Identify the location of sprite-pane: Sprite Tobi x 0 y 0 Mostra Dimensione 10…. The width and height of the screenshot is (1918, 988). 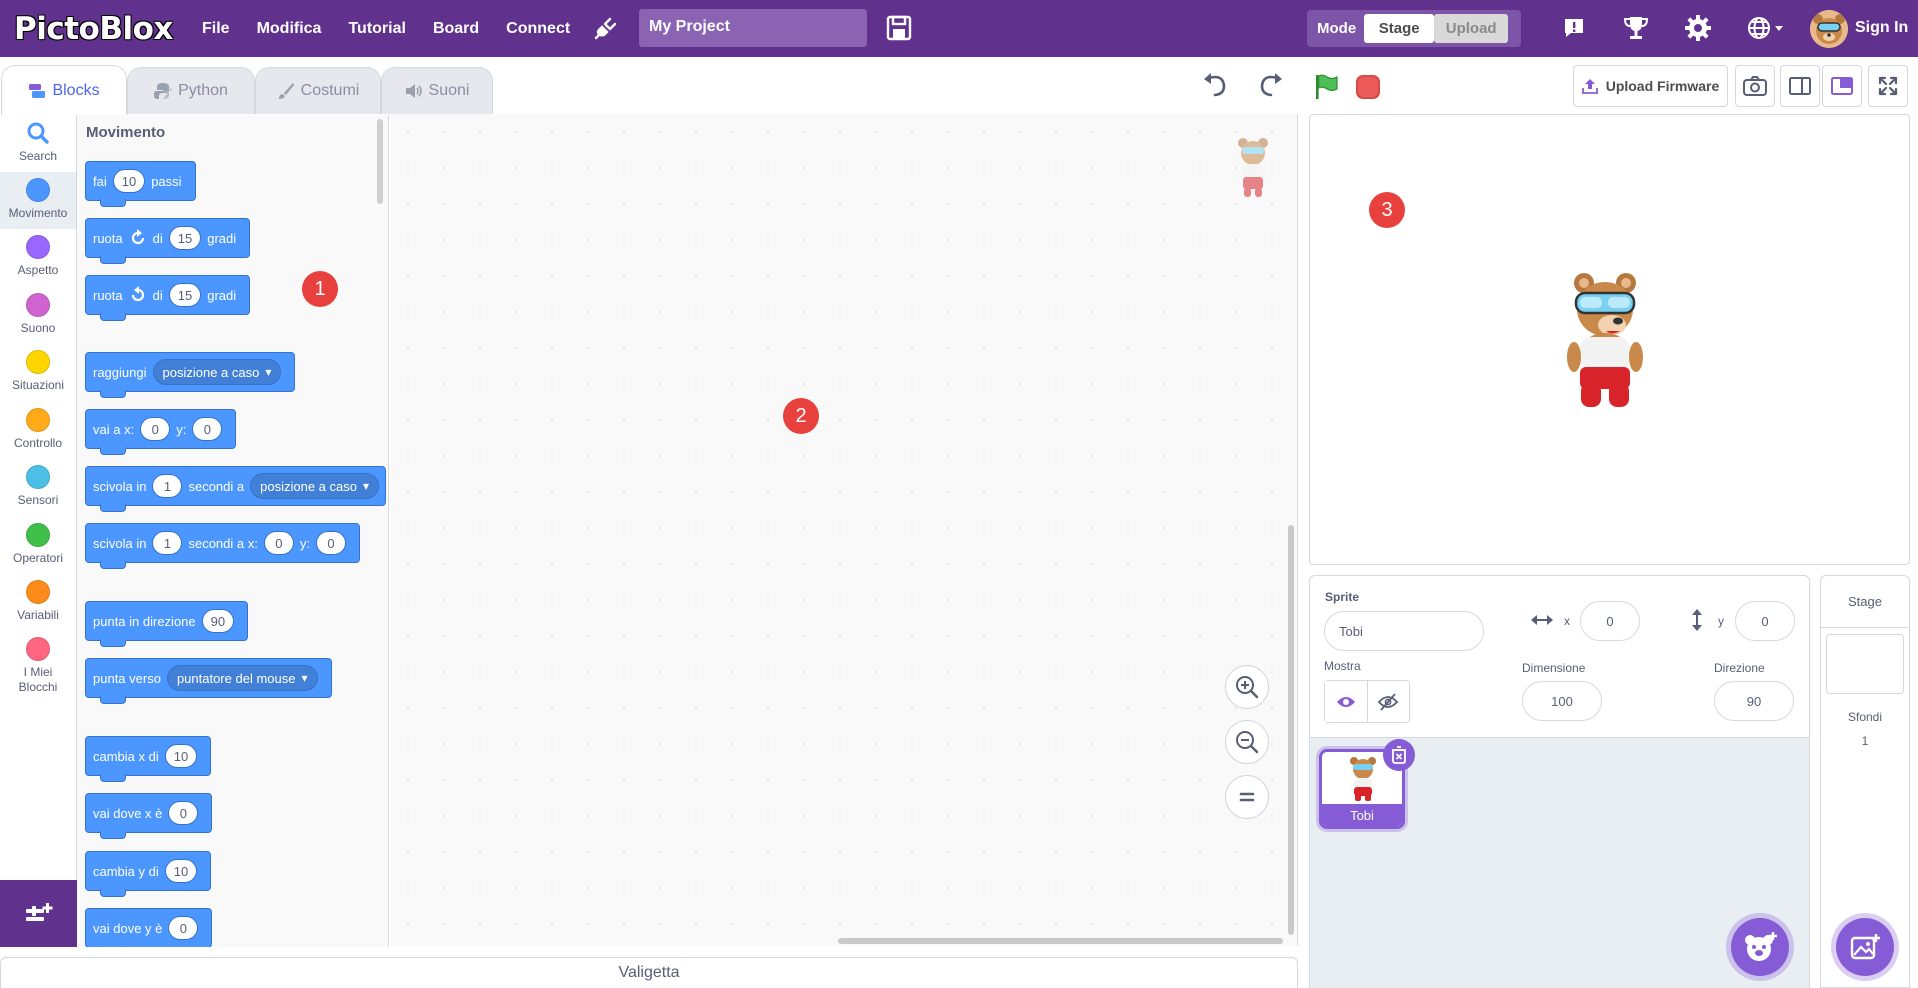
(1559, 781).